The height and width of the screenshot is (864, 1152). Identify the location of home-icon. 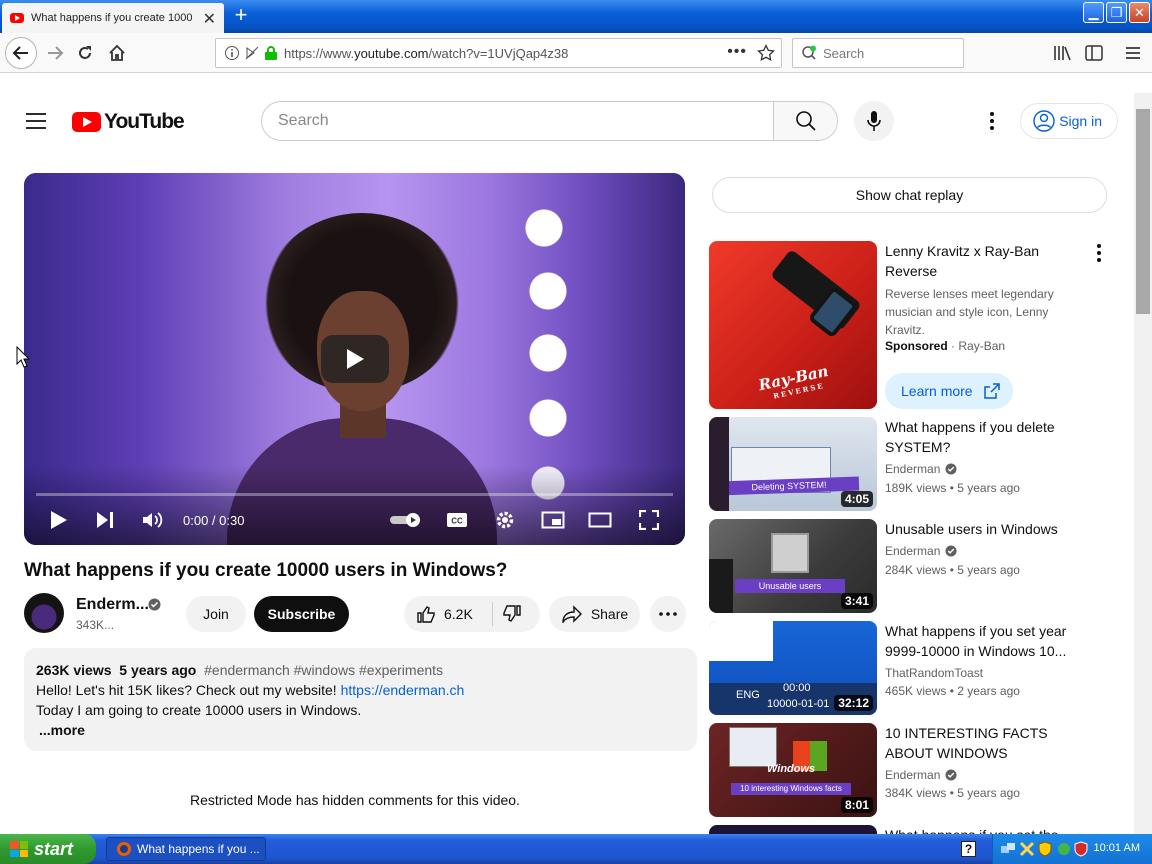
(117, 52).